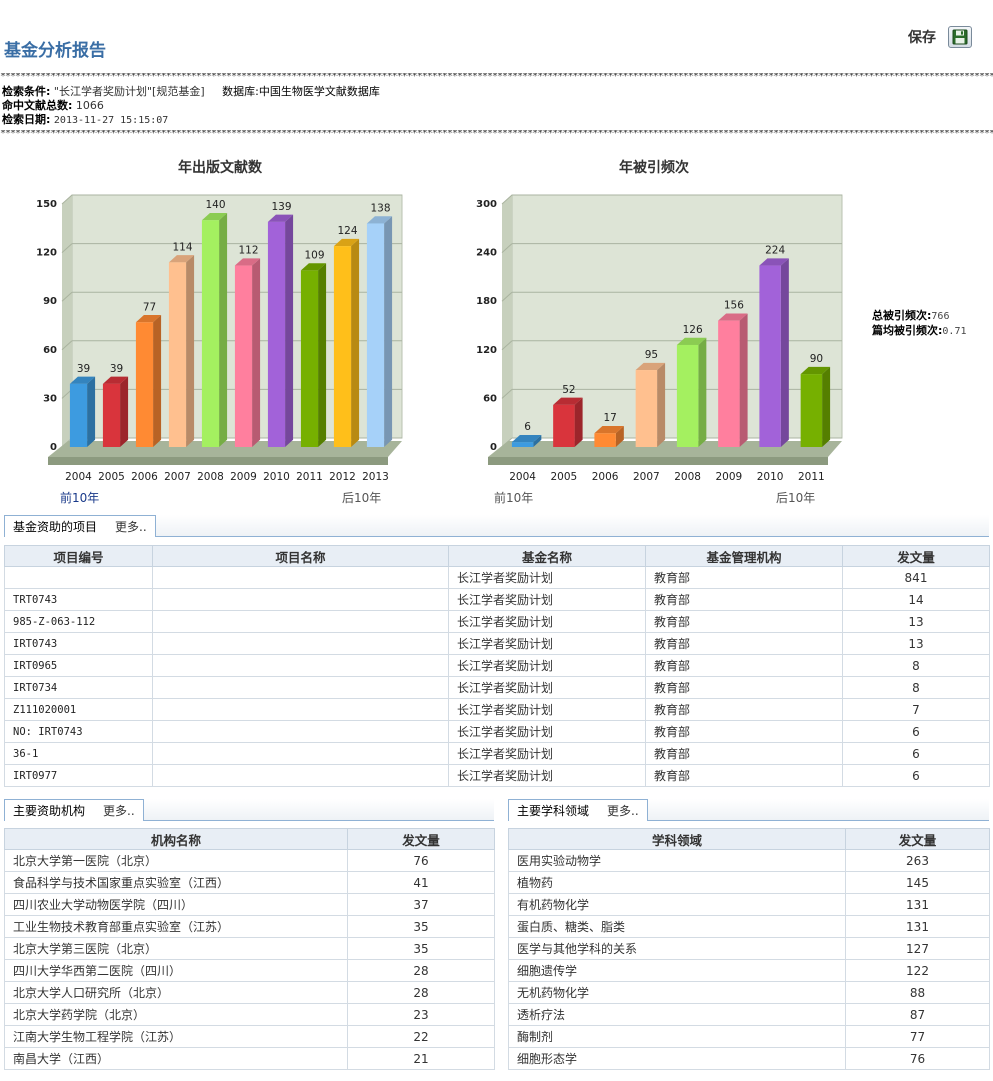  What do you see at coordinates (220, 168) in the screenshot?
I see `chart-title-publications: 年出版文献数` at bounding box center [220, 168].